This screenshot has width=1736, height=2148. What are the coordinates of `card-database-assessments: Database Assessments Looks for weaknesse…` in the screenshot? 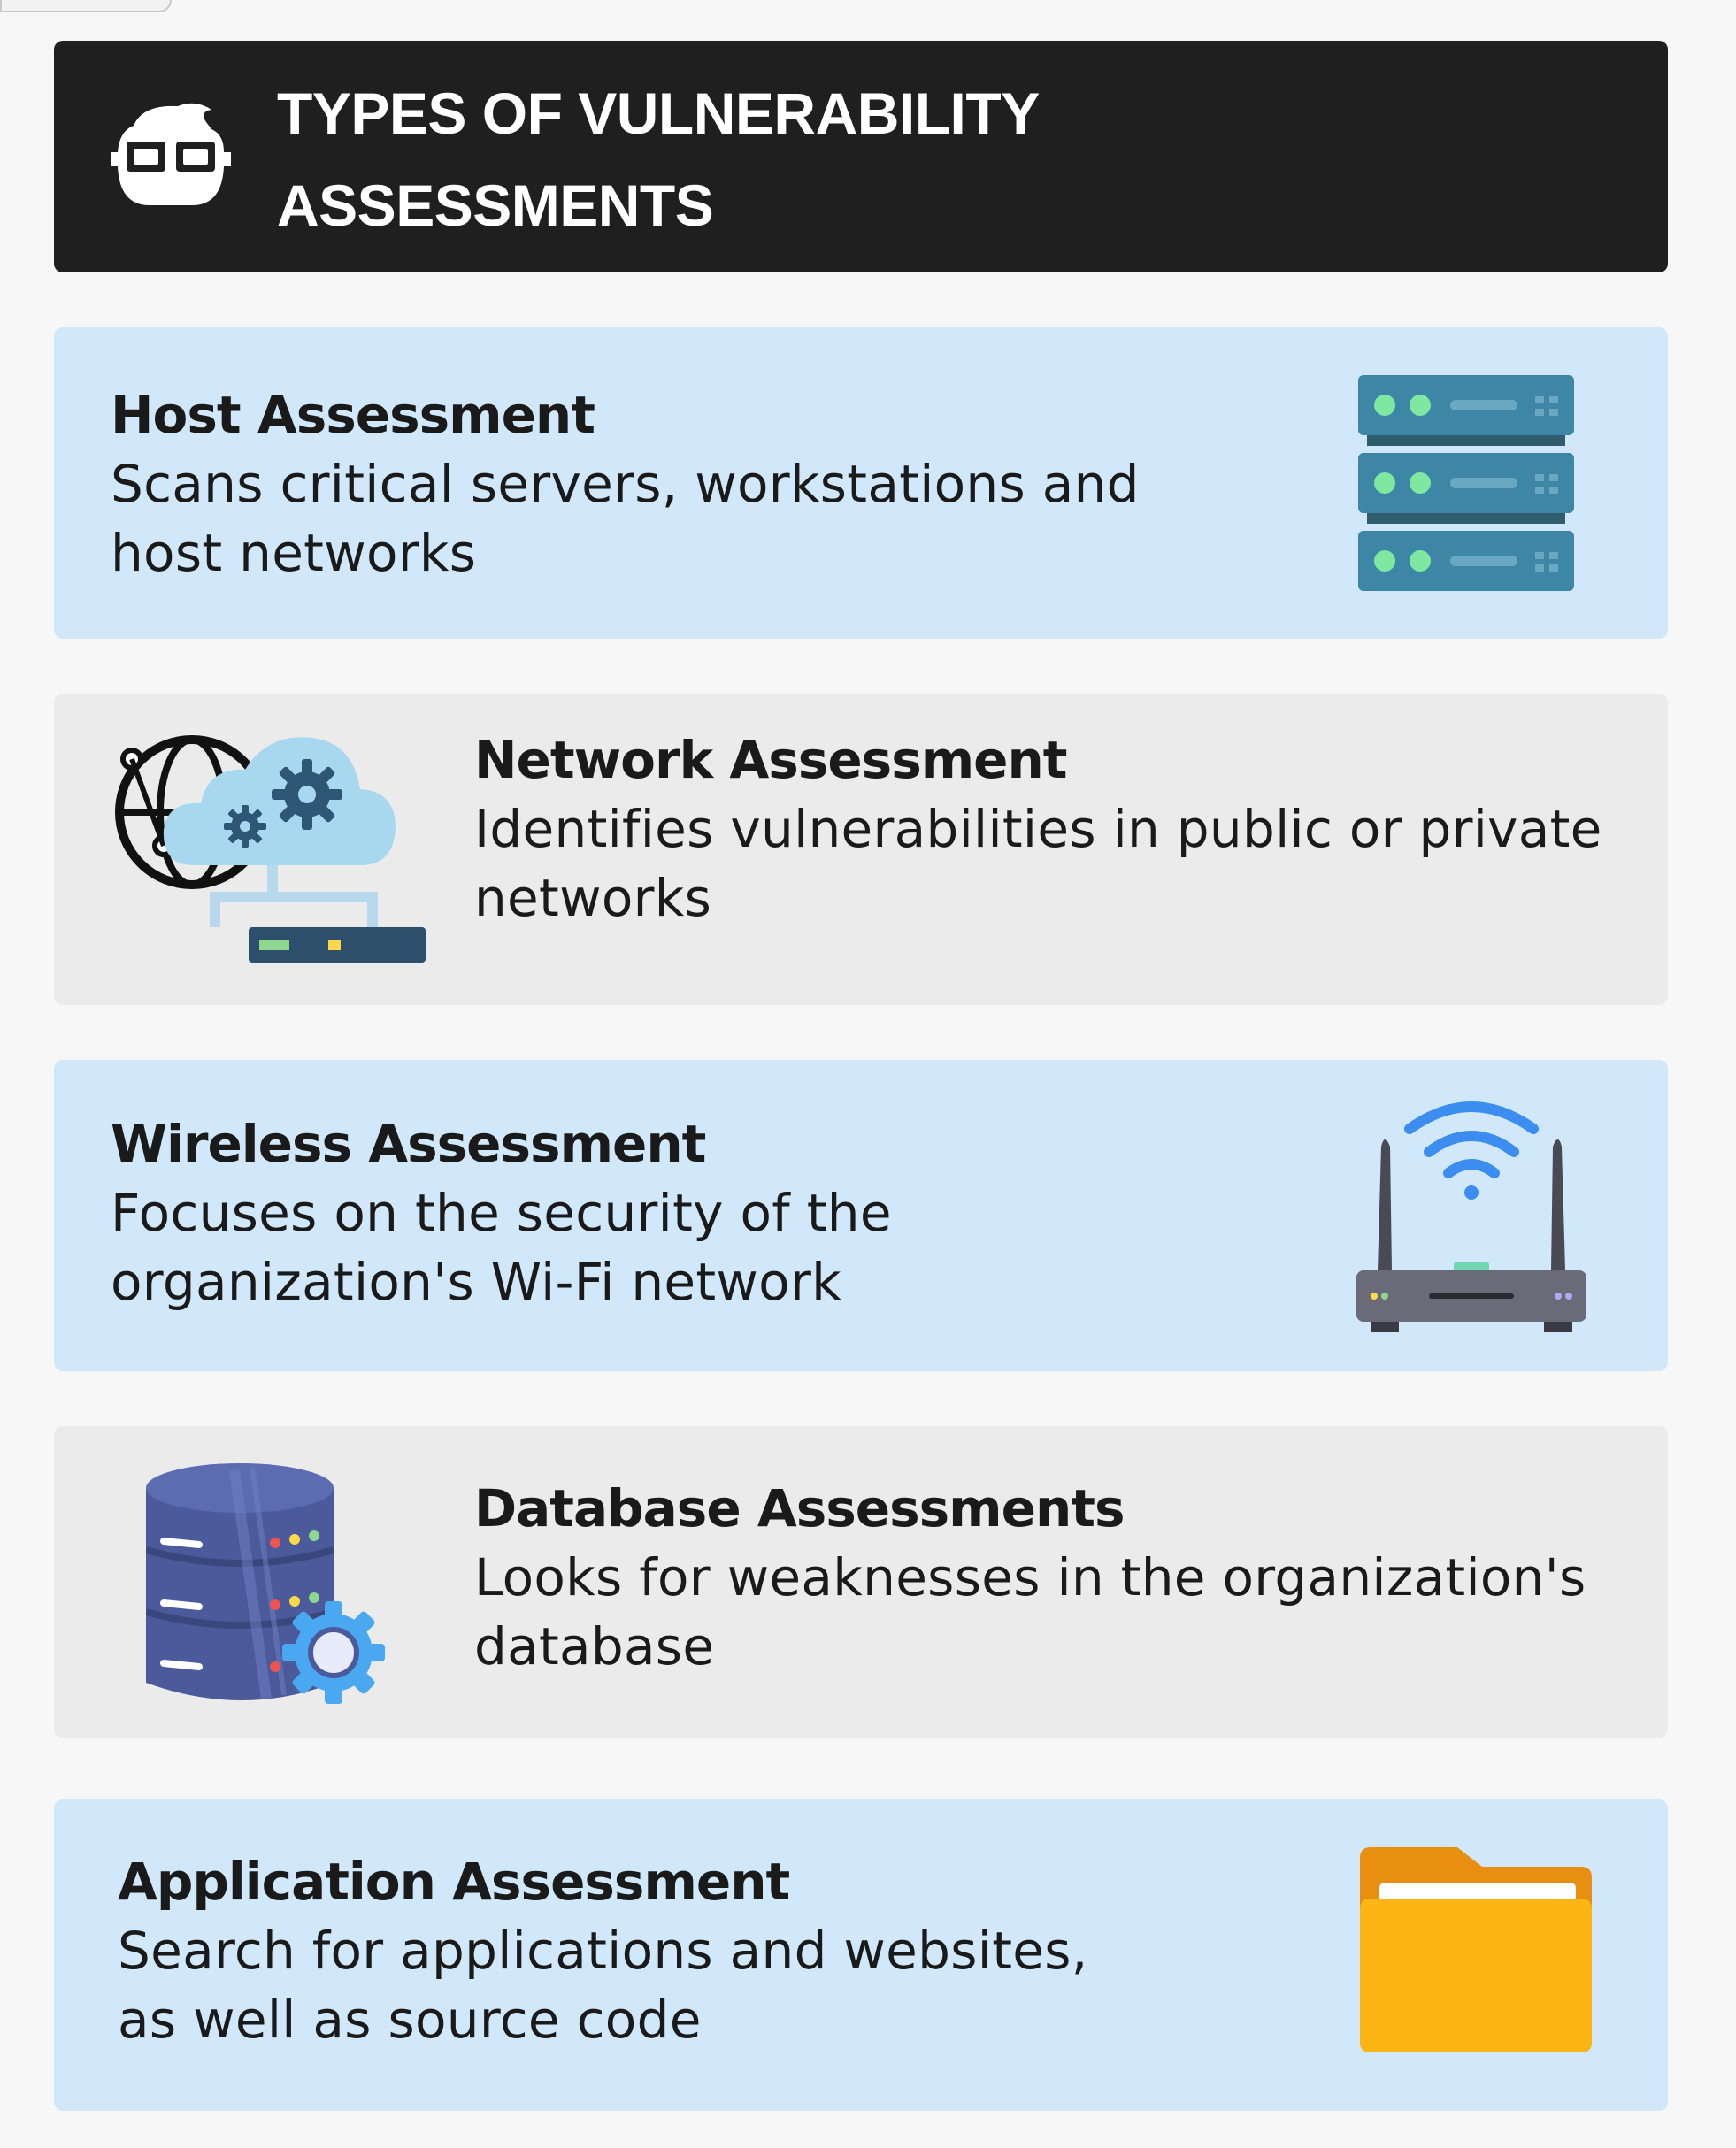 It's located at (861, 1582).